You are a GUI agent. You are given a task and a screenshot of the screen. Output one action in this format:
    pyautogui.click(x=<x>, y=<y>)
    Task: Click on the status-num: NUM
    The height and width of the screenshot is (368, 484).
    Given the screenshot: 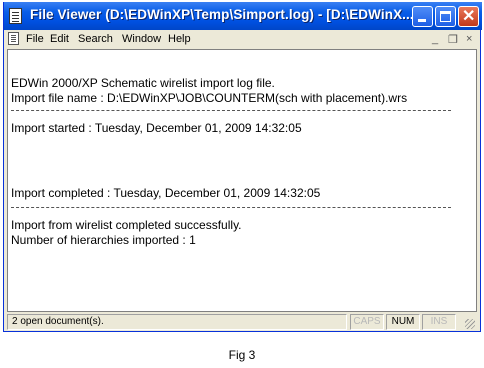 What is the action you would take?
    pyautogui.click(x=403, y=322)
    